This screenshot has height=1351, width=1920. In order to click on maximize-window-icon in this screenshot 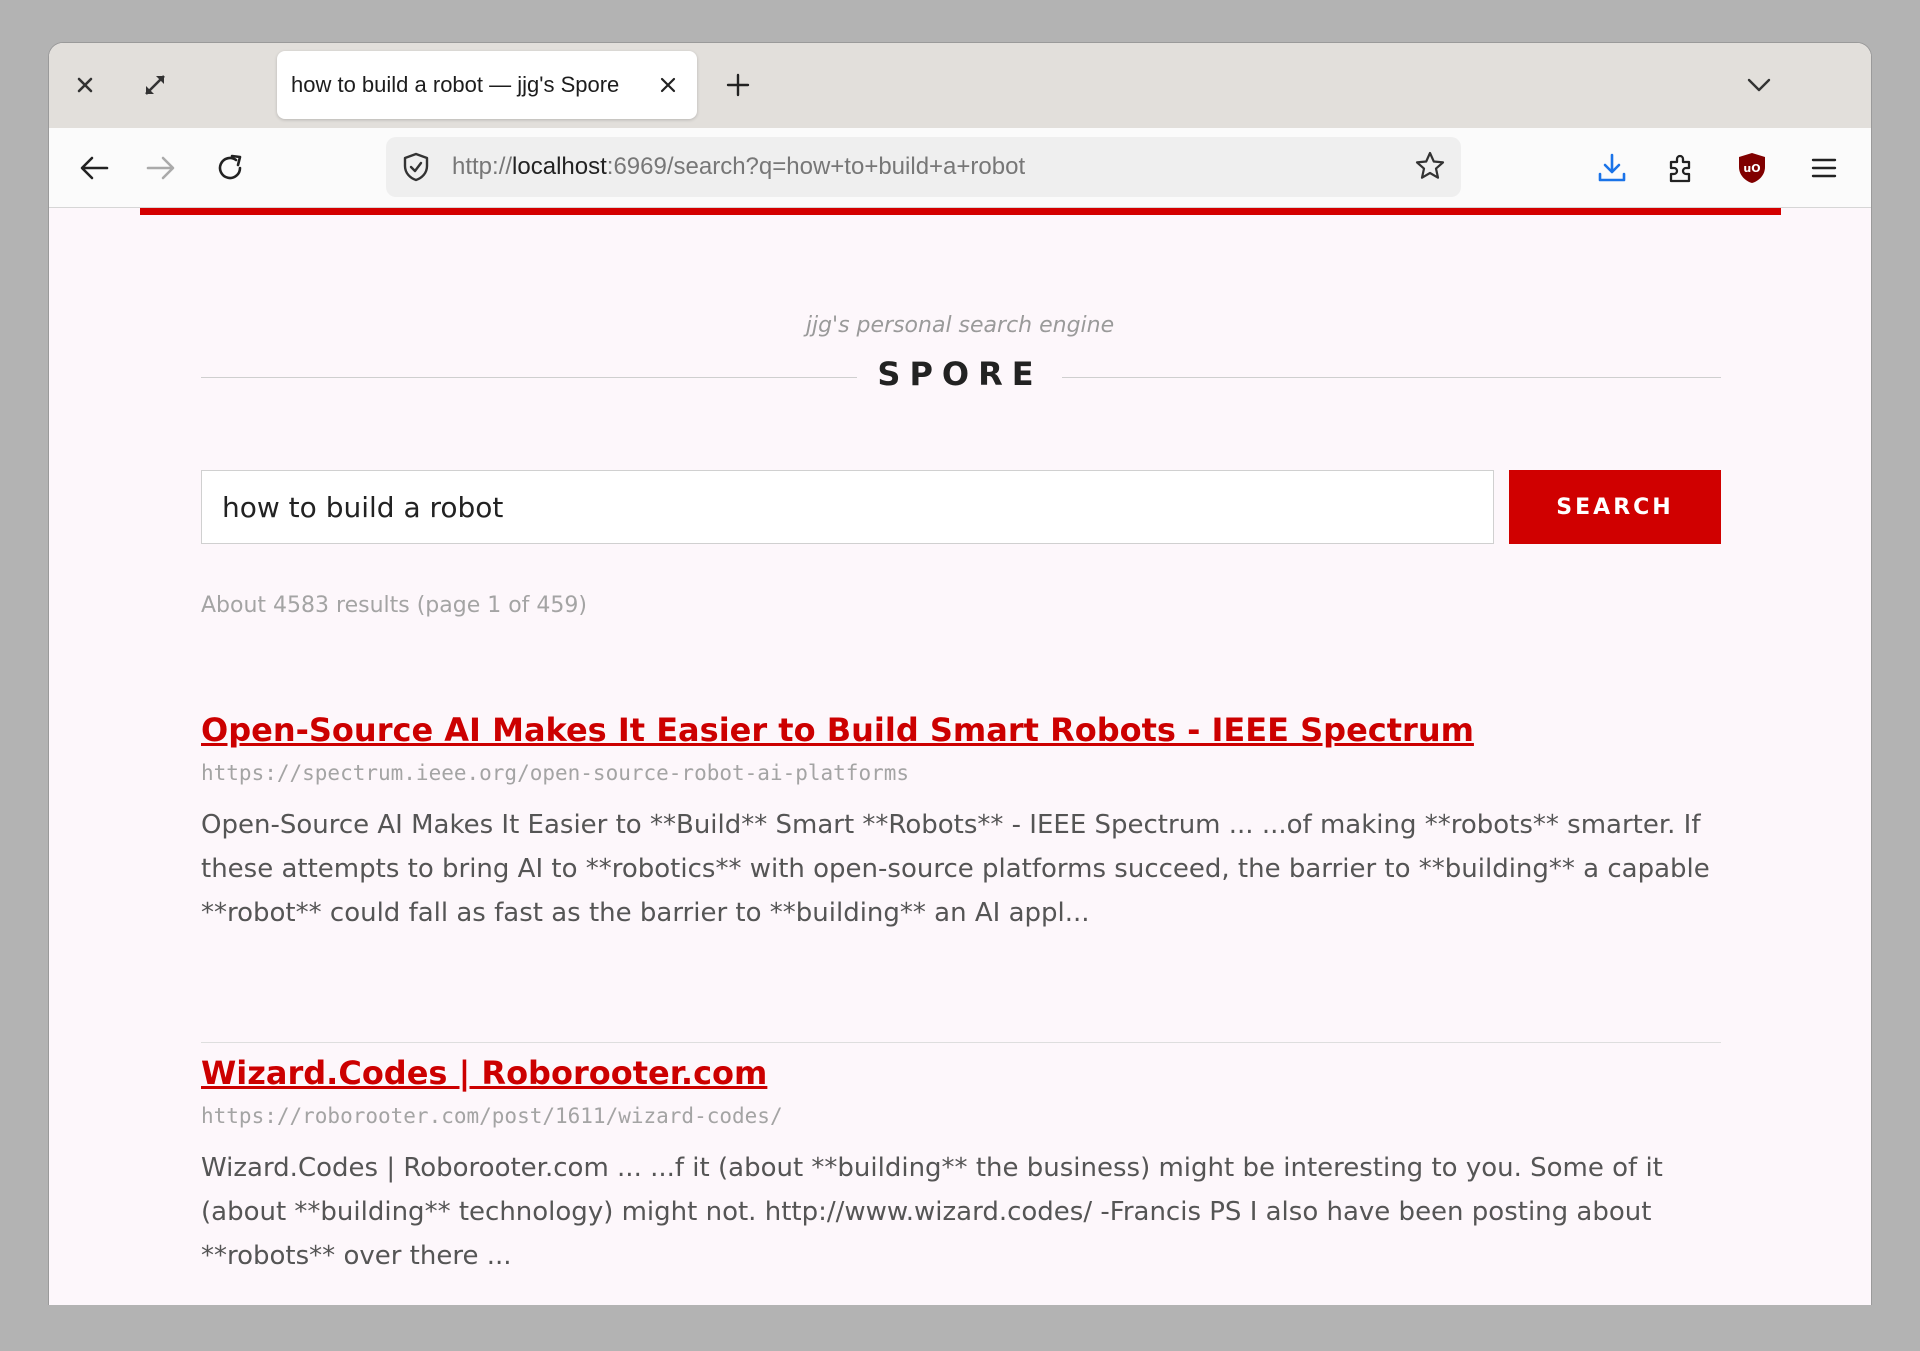, I will do `click(155, 85)`.